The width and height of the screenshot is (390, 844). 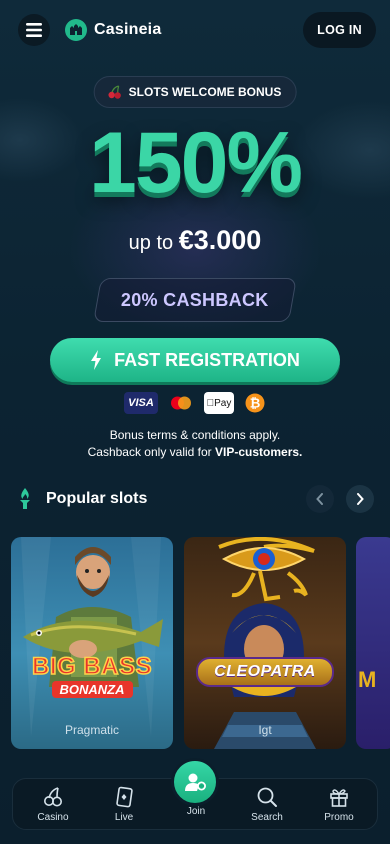 I want to click on nav-label-live: Live, so click(x=124, y=817).